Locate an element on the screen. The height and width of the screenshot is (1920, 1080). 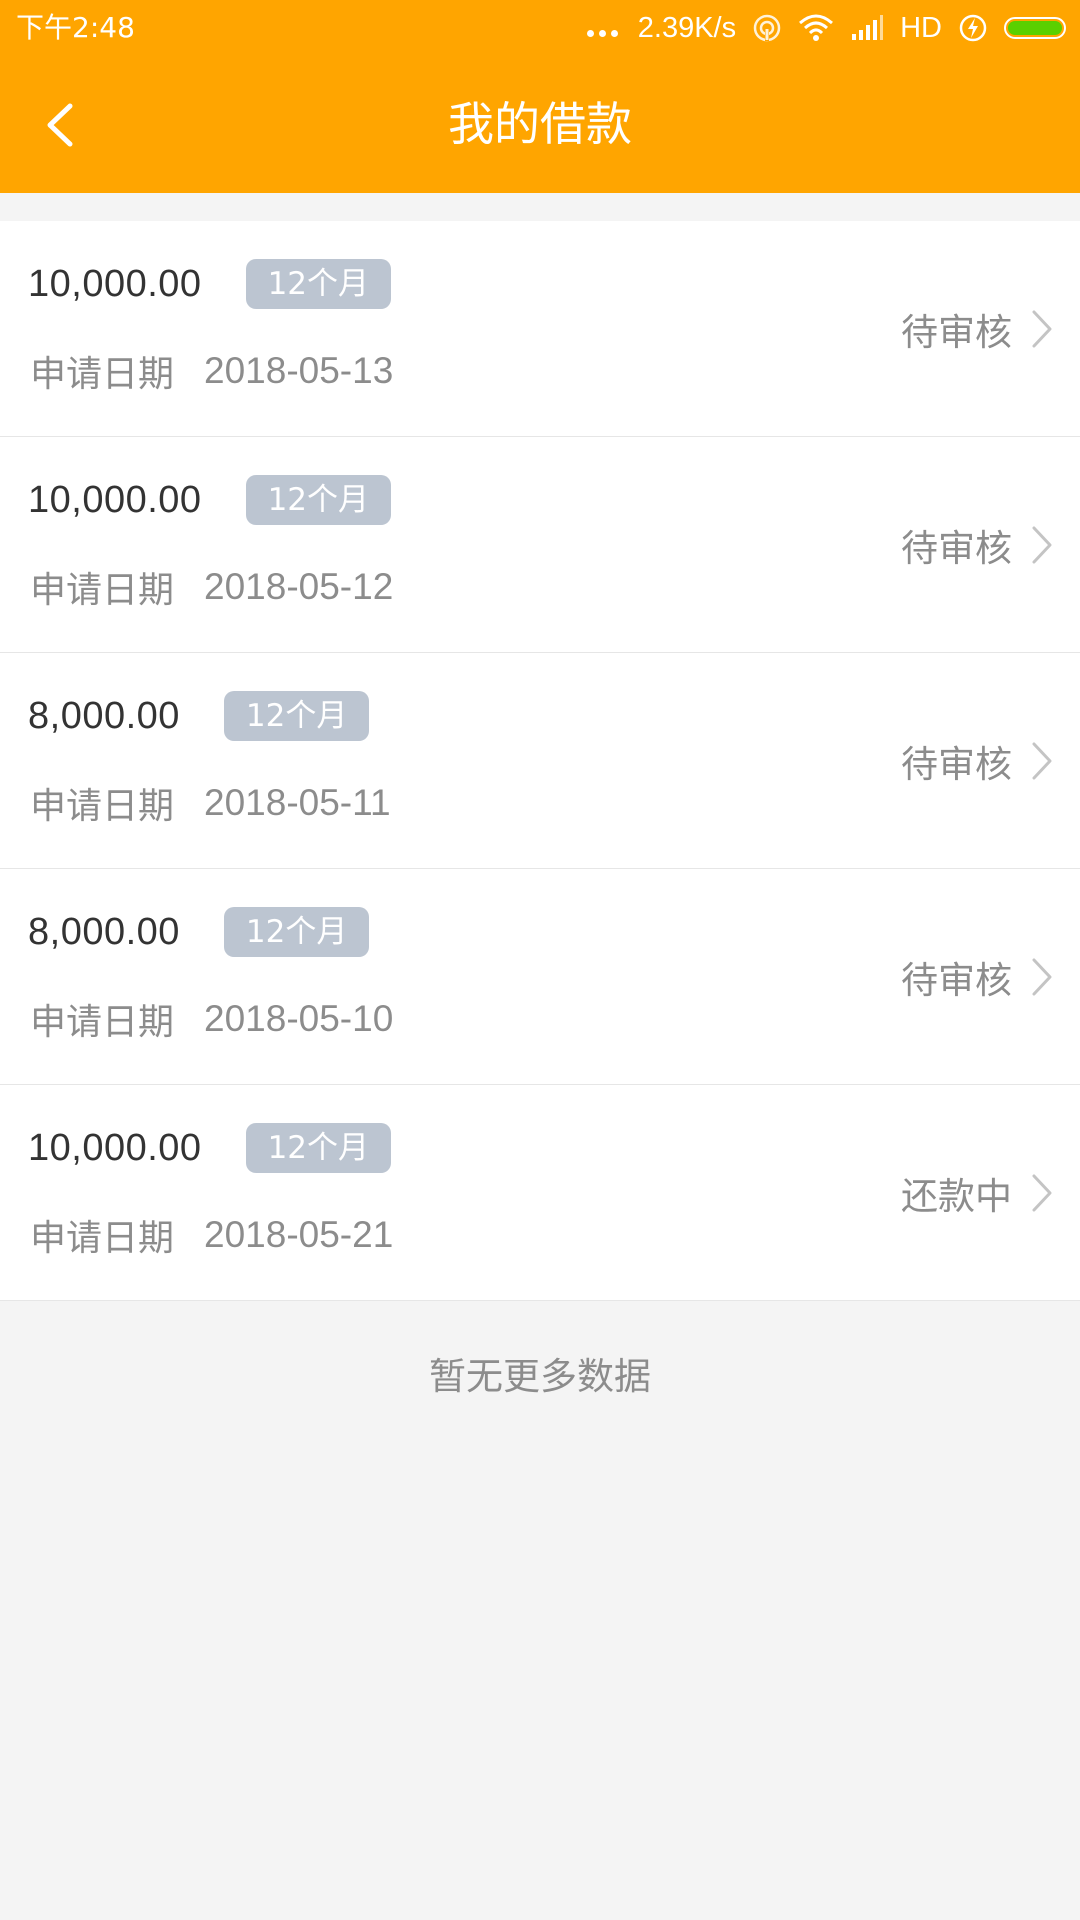
date-row: 申请日期 2018-05-12 is located at coordinates (211, 587).